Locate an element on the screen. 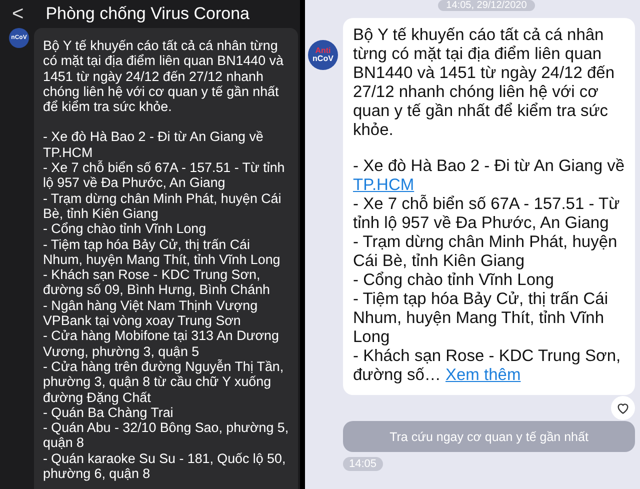 The height and width of the screenshot is (489, 640). link: TP.HCM is located at coordinates (383, 185).